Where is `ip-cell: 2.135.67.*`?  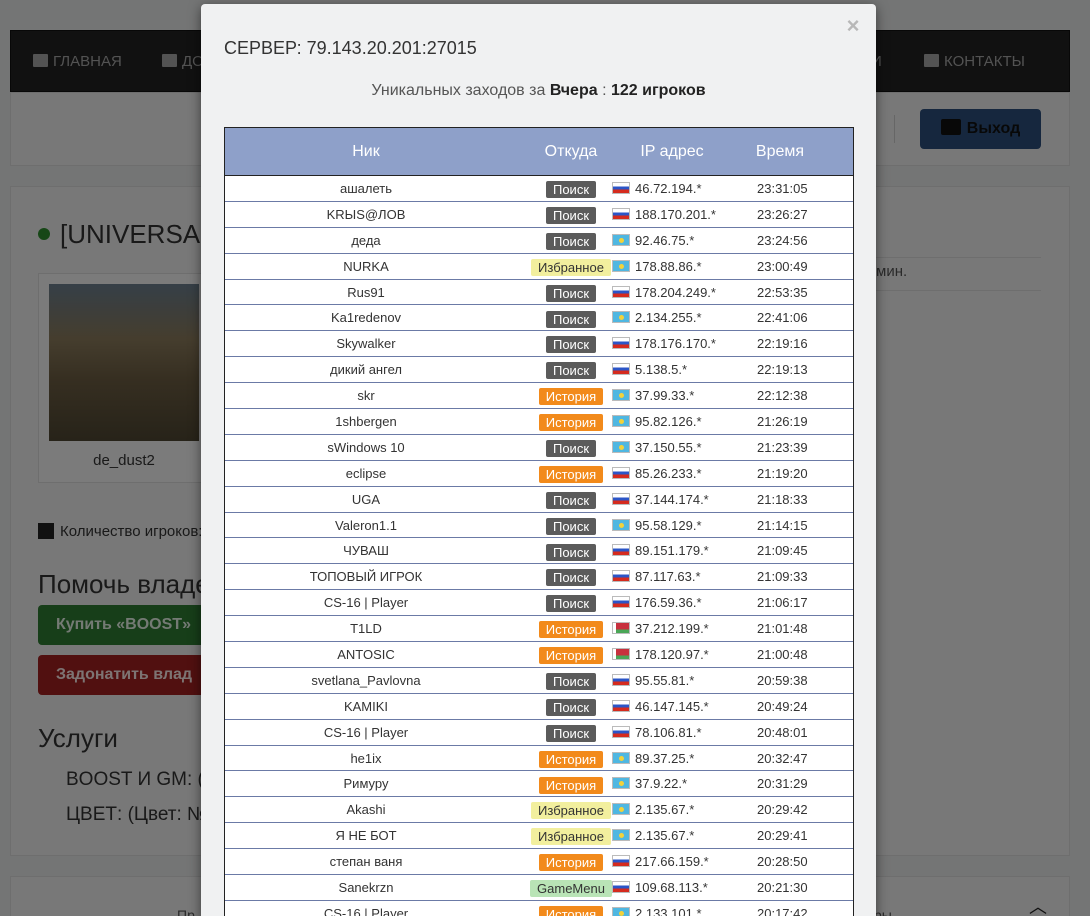
ip-cell: 2.135.67.* is located at coordinates (684, 835).